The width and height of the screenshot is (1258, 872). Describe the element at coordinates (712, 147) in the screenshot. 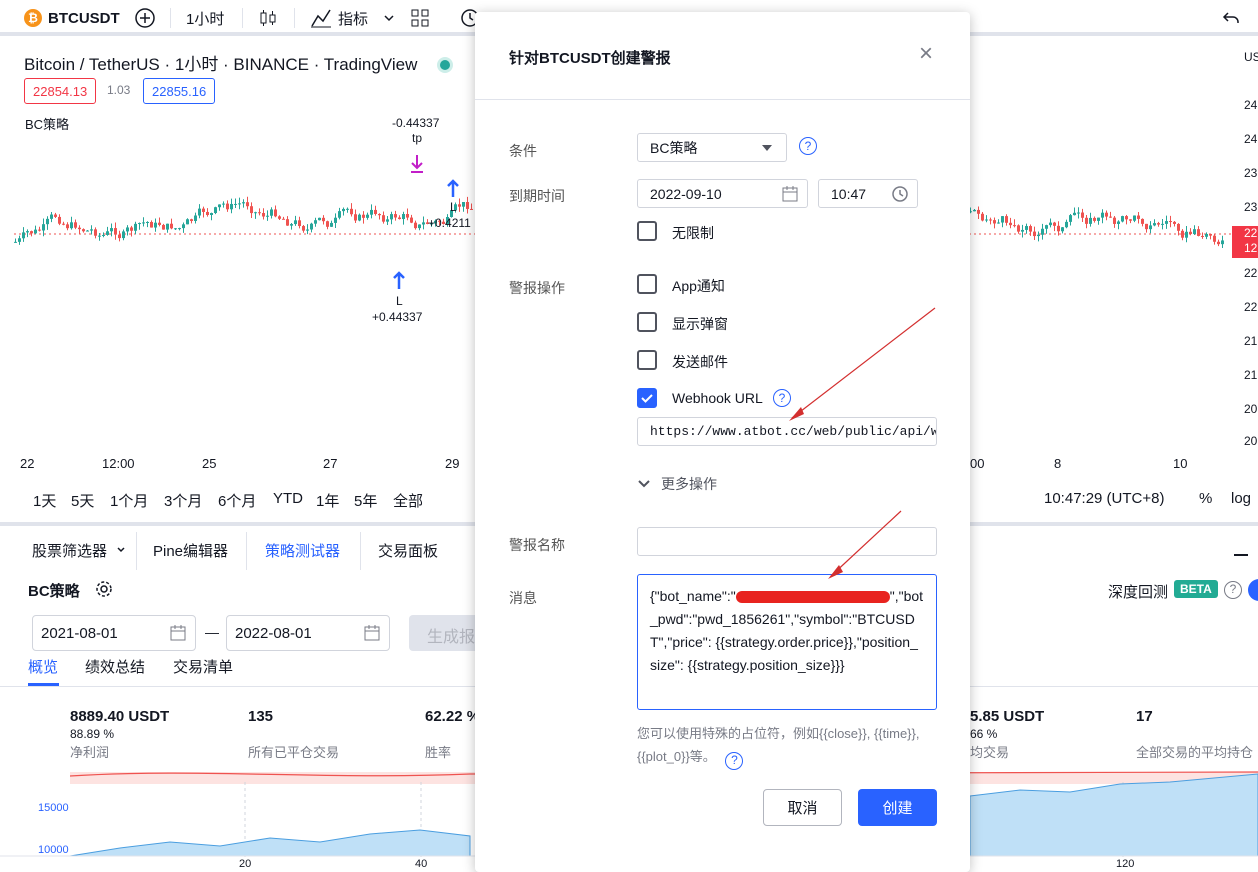

I see `condition-select: BC策略` at that location.